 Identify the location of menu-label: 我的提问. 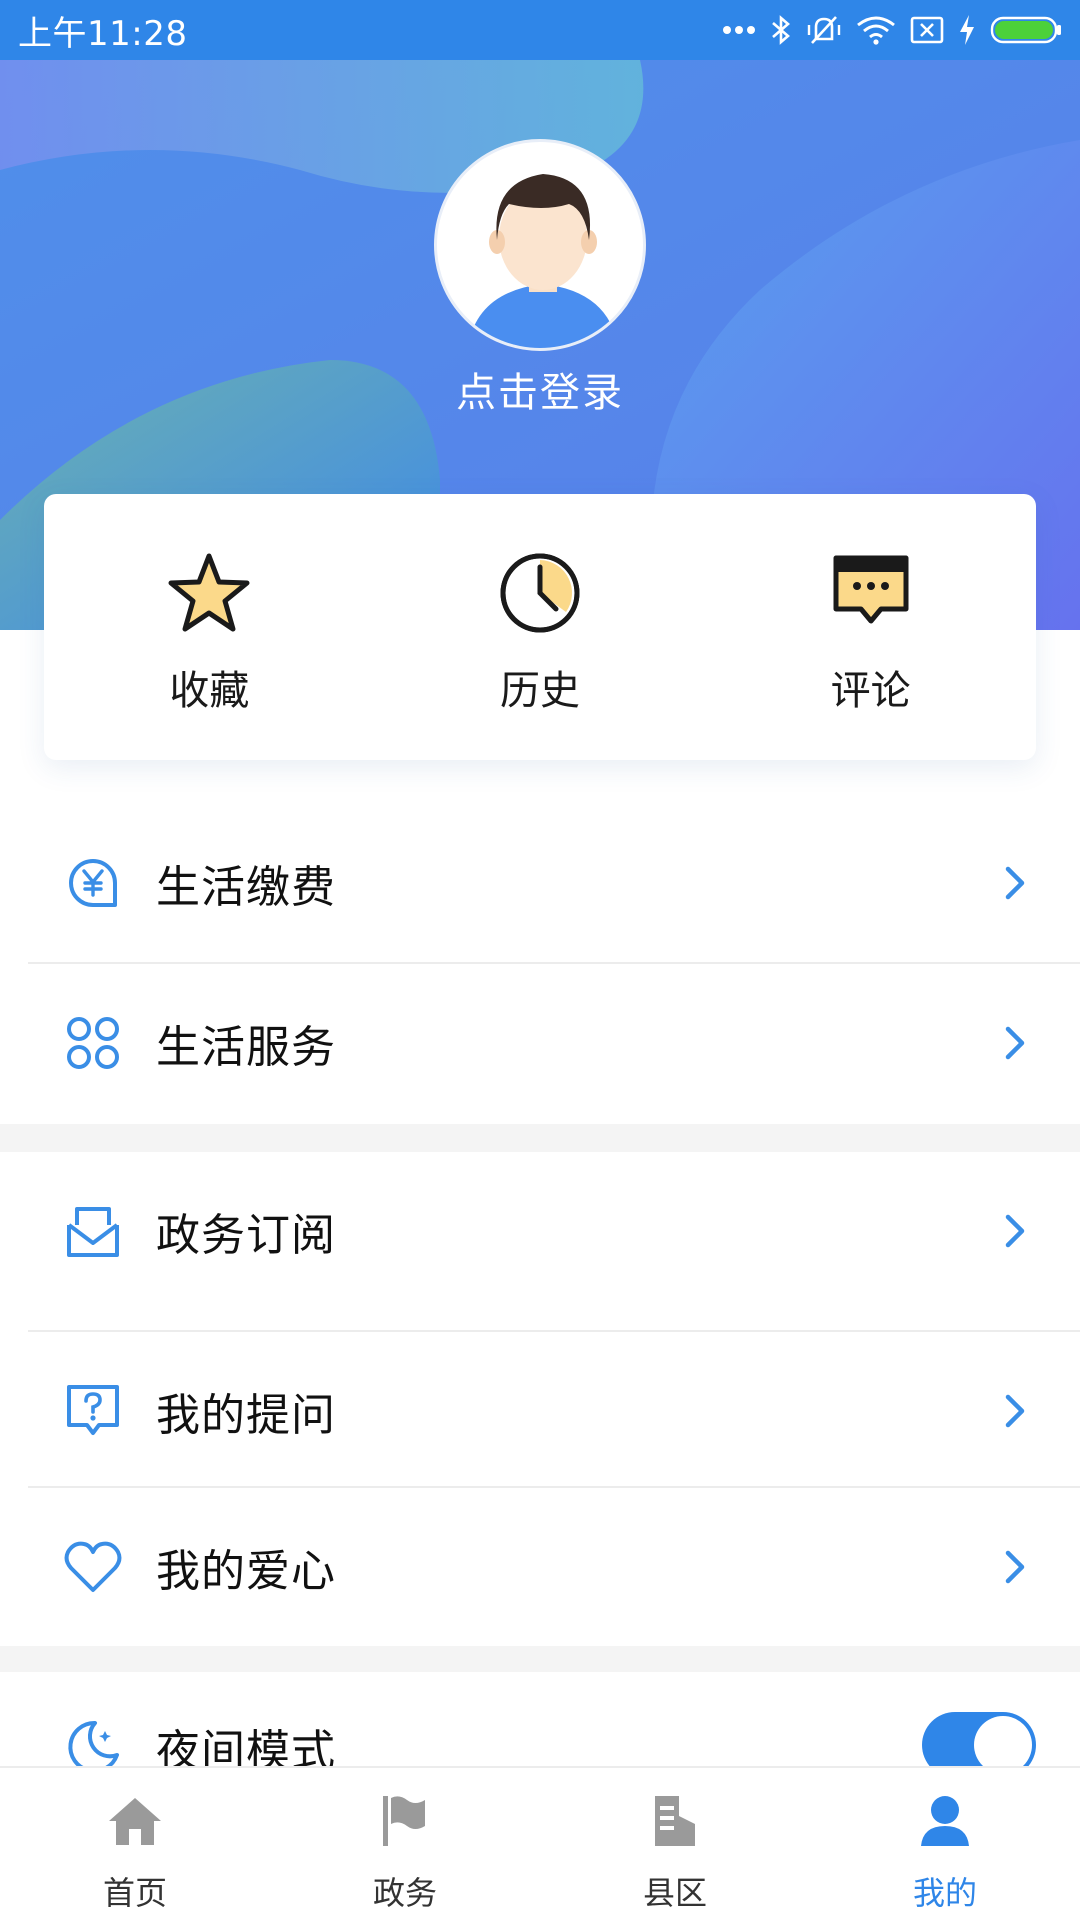
(246, 1415).